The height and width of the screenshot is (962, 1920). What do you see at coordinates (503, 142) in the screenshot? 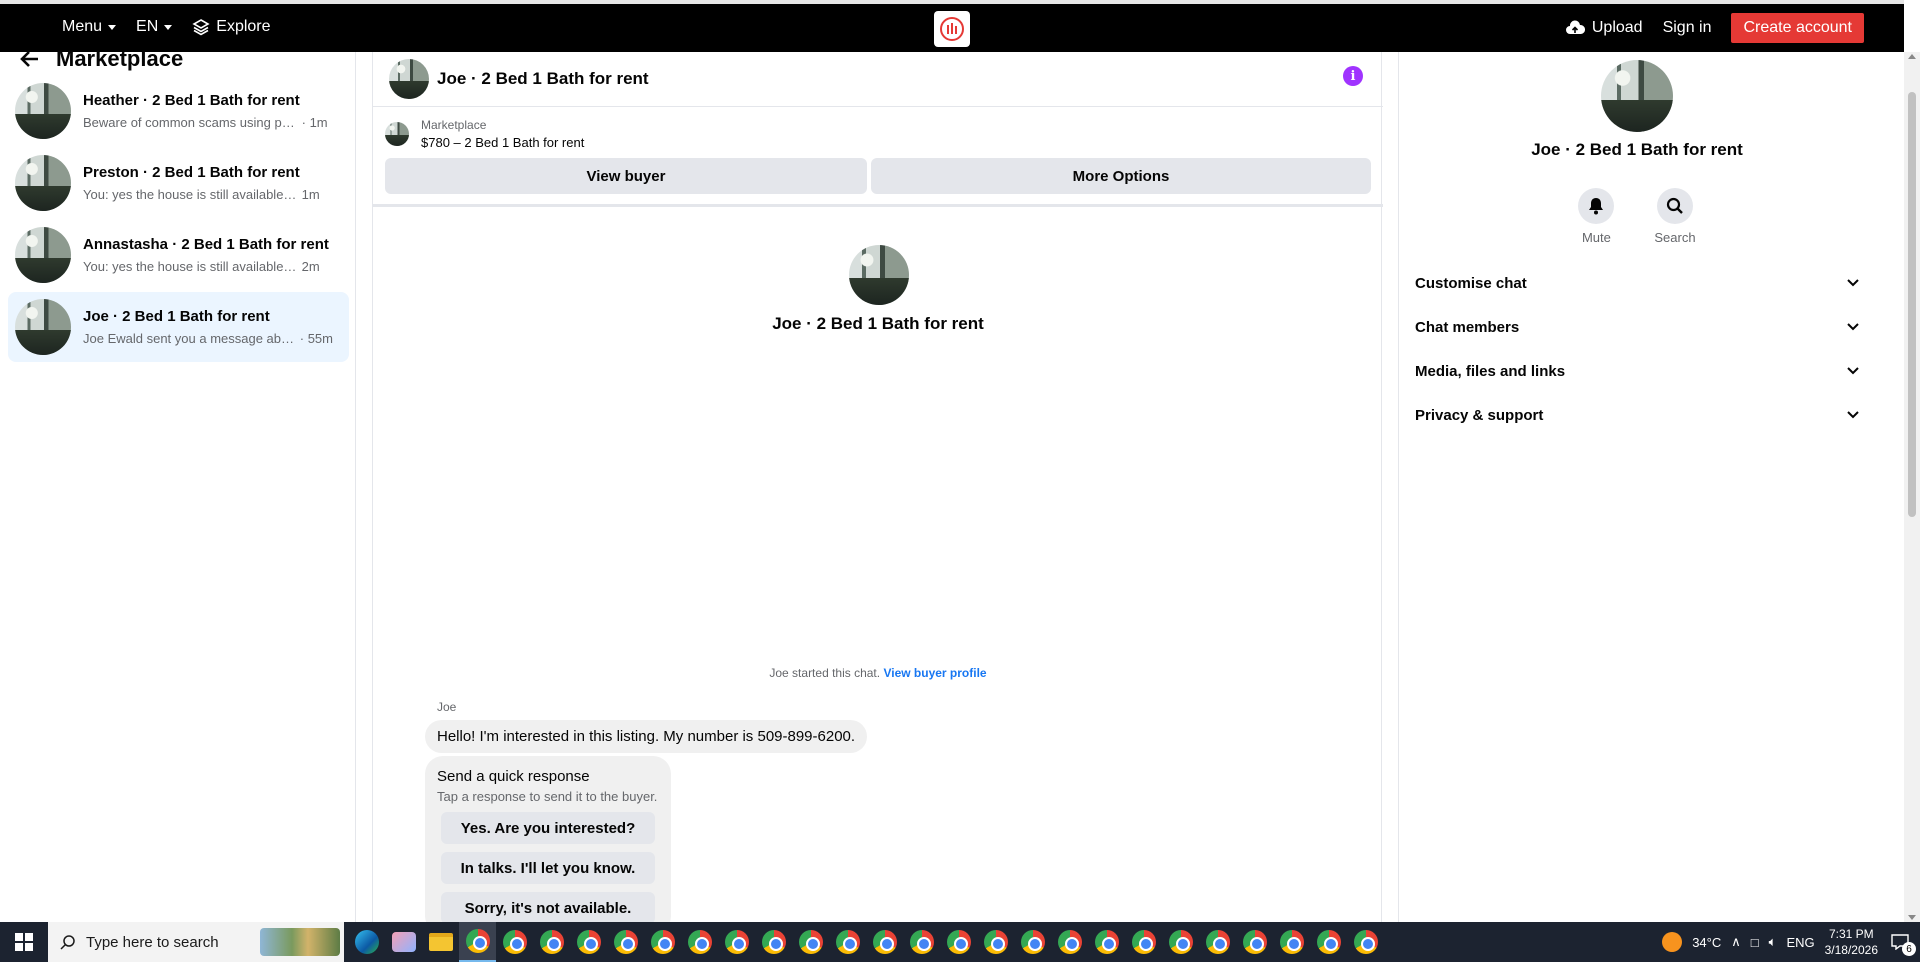
I see `listing-title: $780 – 2 Bed 1 Bath for rent` at bounding box center [503, 142].